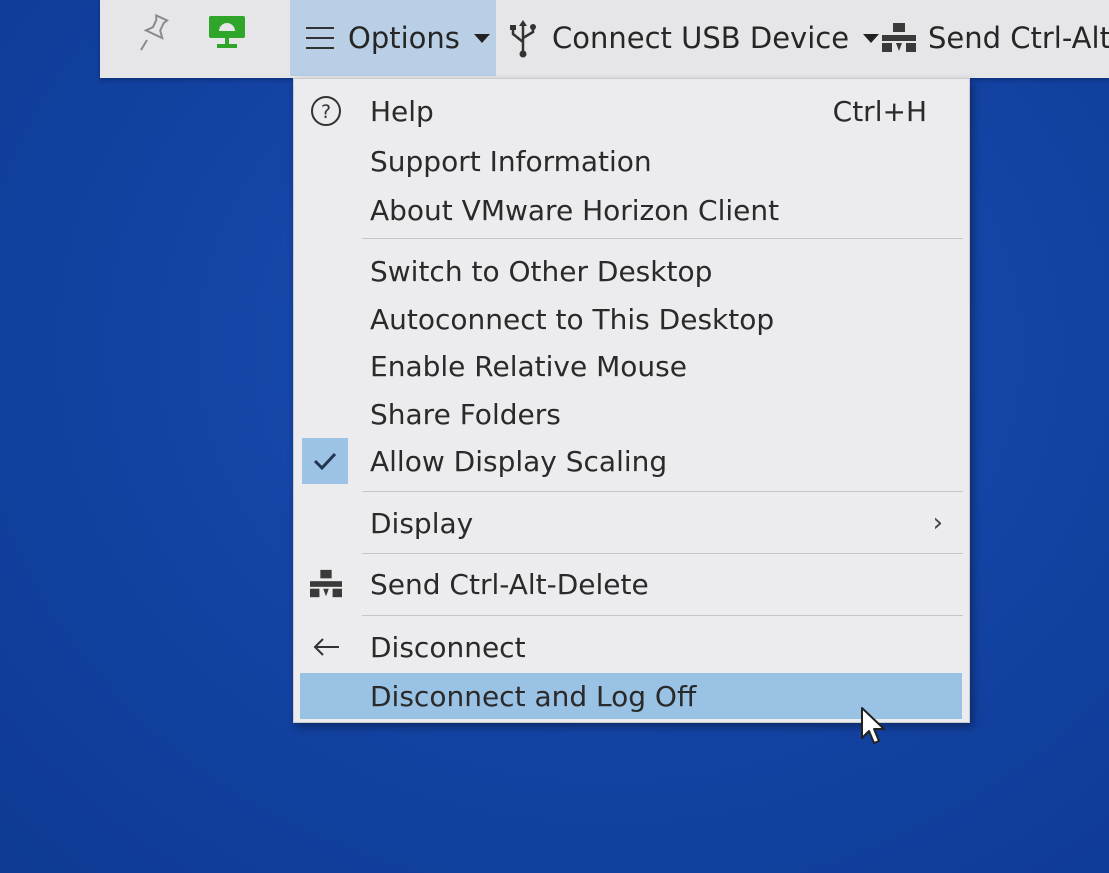 This screenshot has height=873, width=1109. I want to click on checkmark-icon, so click(325, 461).